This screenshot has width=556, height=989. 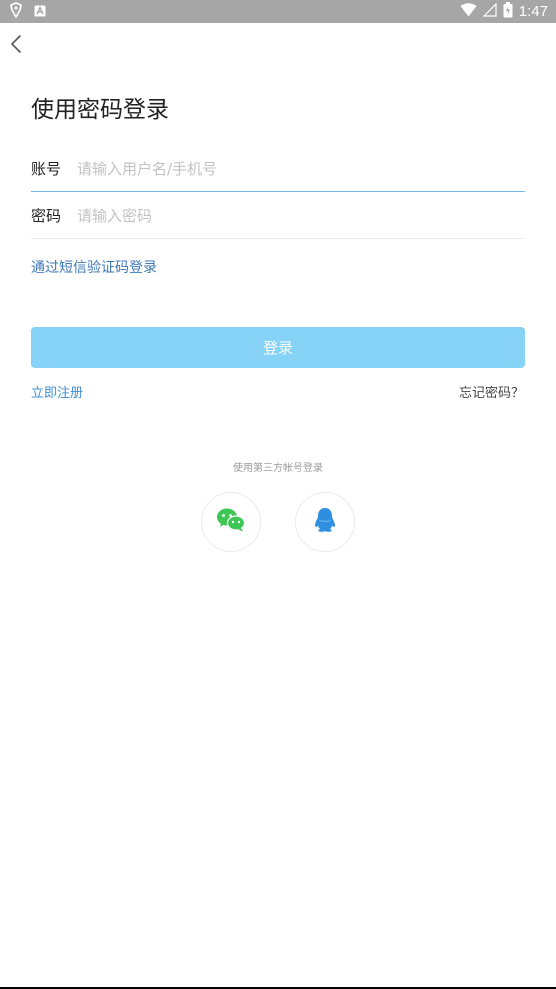 I want to click on wechat-icon, so click(x=231, y=522).